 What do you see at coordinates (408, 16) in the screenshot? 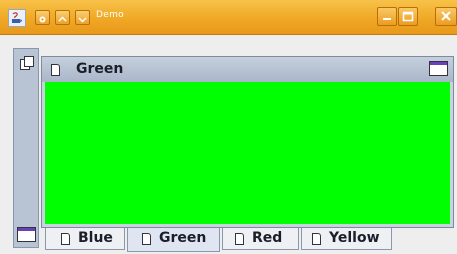
I see `maximize-button` at bounding box center [408, 16].